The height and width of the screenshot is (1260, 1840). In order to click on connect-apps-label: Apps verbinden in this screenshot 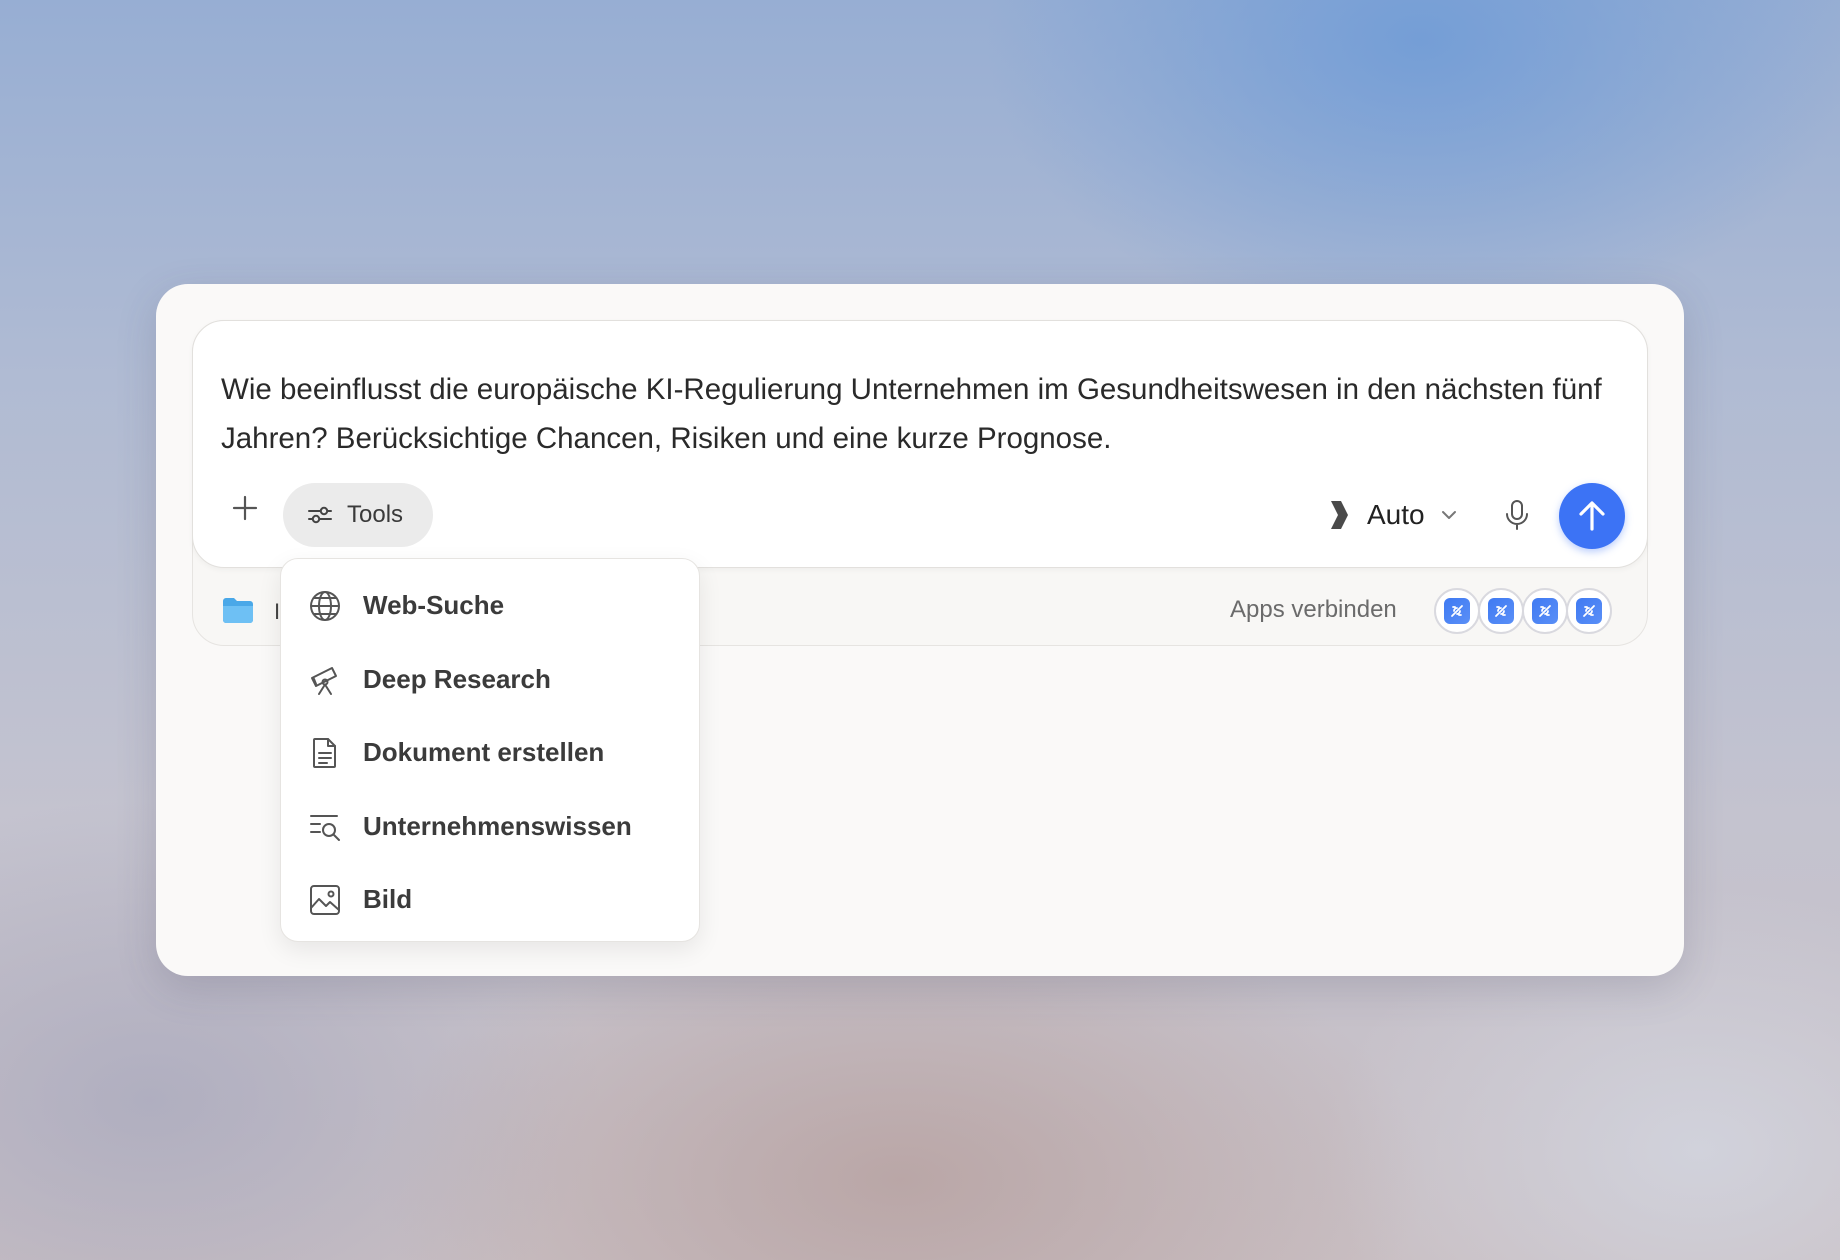, I will do `click(1313, 610)`.